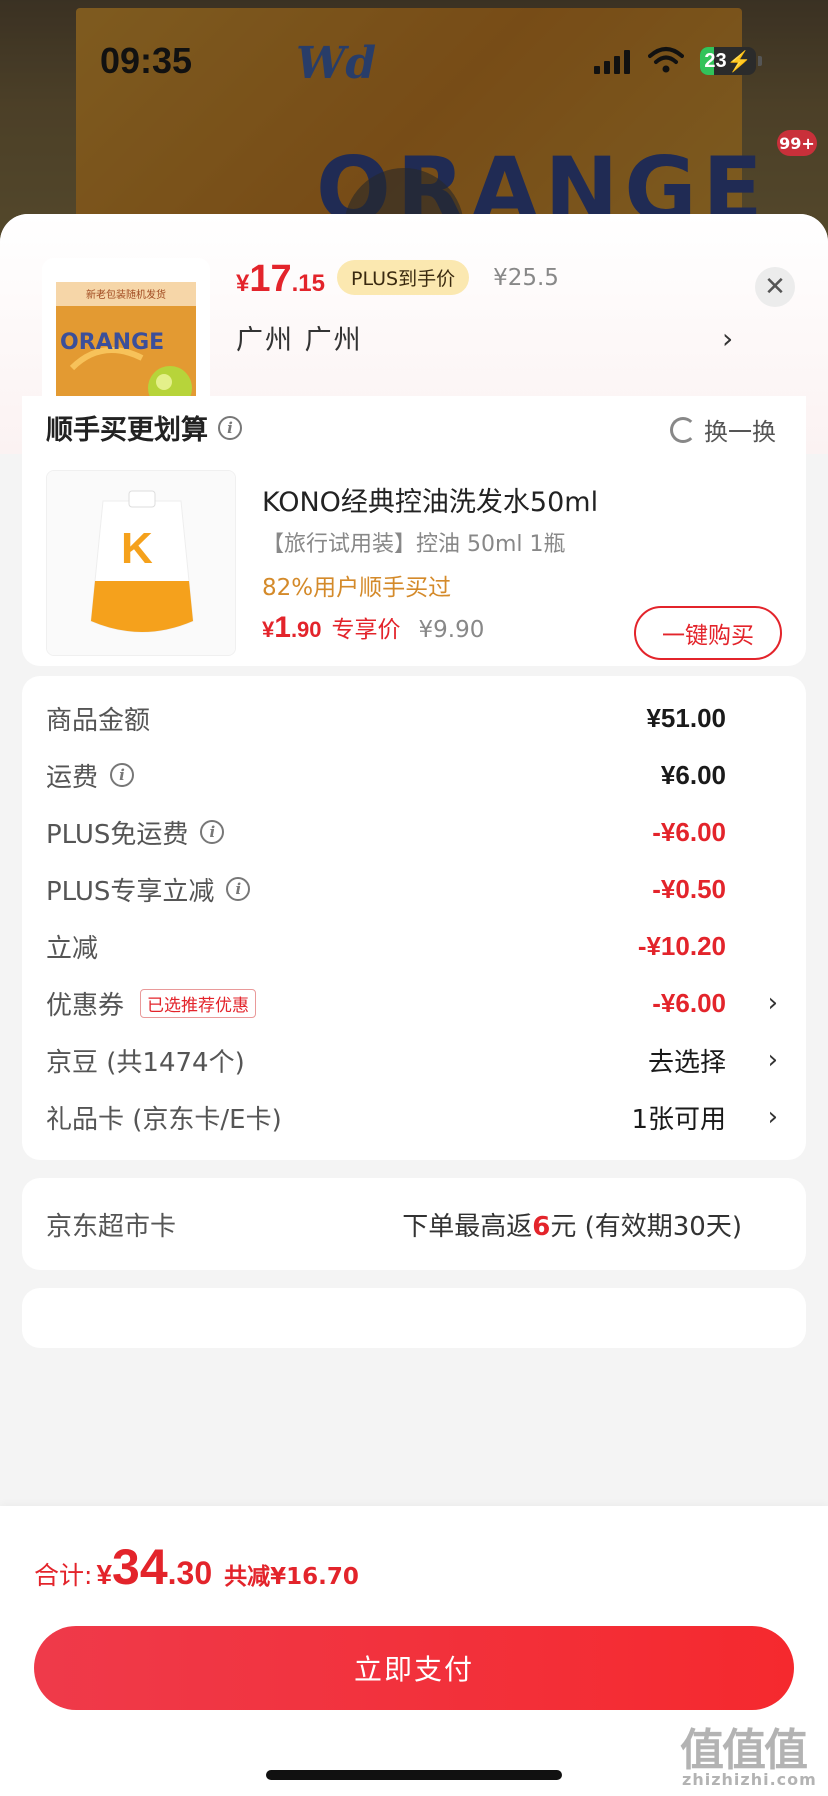 The image size is (828, 1796). I want to click on upsell-original-price: ¥9.90, so click(451, 630).